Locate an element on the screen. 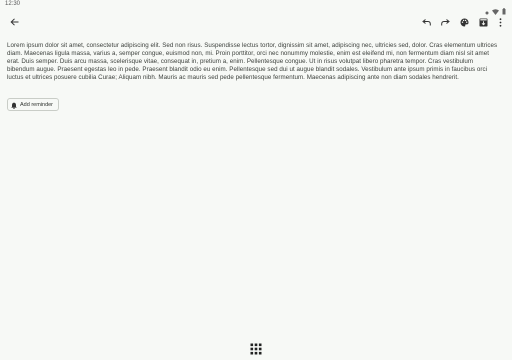 This screenshot has height=360, width=512. apps-grid-icon is located at coordinates (256, 348).